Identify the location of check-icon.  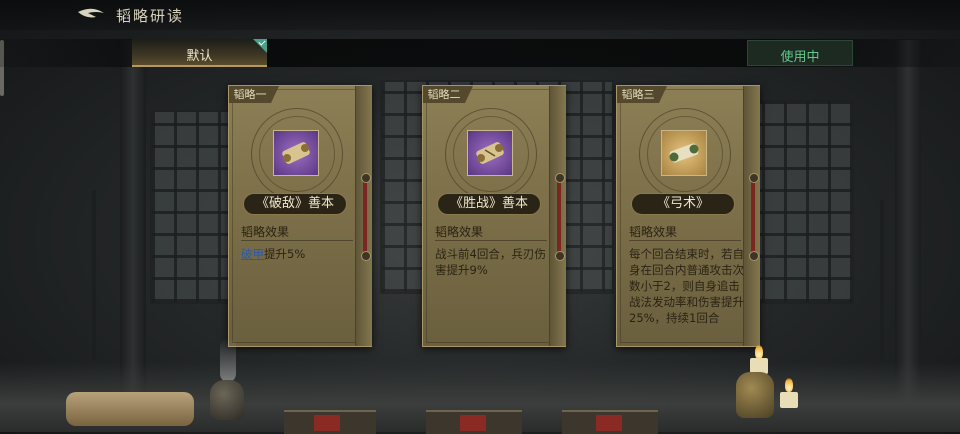
(260, 45).